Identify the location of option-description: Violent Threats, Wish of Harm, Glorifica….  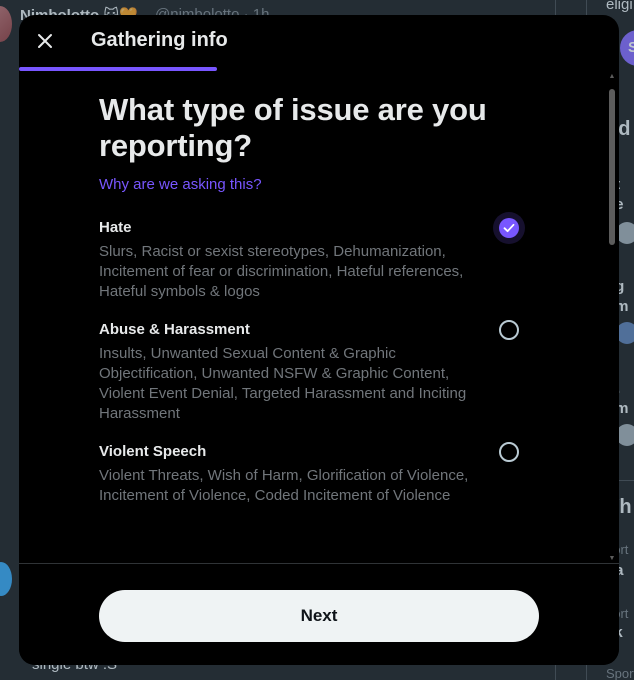
(284, 485).